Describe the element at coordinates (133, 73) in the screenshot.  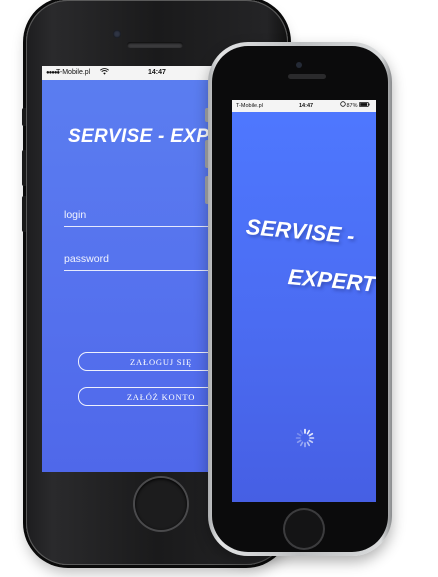
I see `status-bar: ●●●●● T-Mobile.pl 14:47` at that location.